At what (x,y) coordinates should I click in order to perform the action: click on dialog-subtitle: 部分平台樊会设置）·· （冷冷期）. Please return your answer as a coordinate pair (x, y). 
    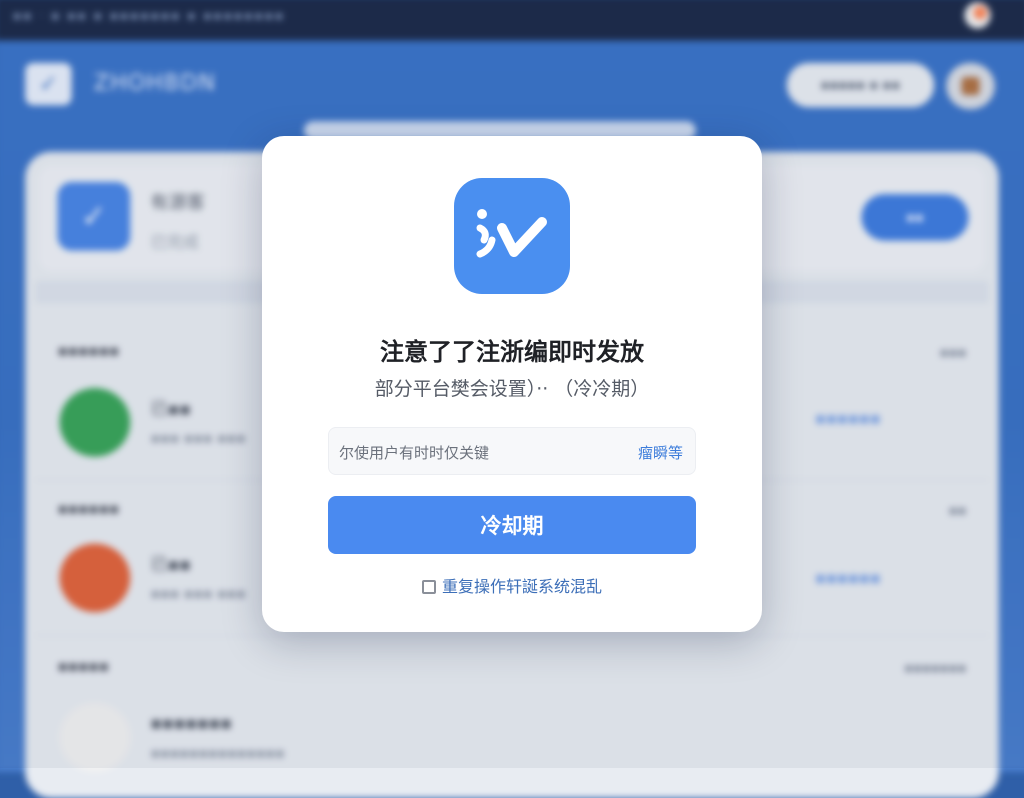
    Looking at the image, I should click on (512, 389).